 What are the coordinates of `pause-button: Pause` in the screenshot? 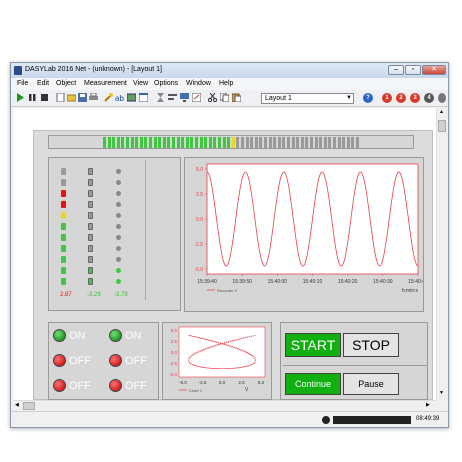 It's located at (371, 384).